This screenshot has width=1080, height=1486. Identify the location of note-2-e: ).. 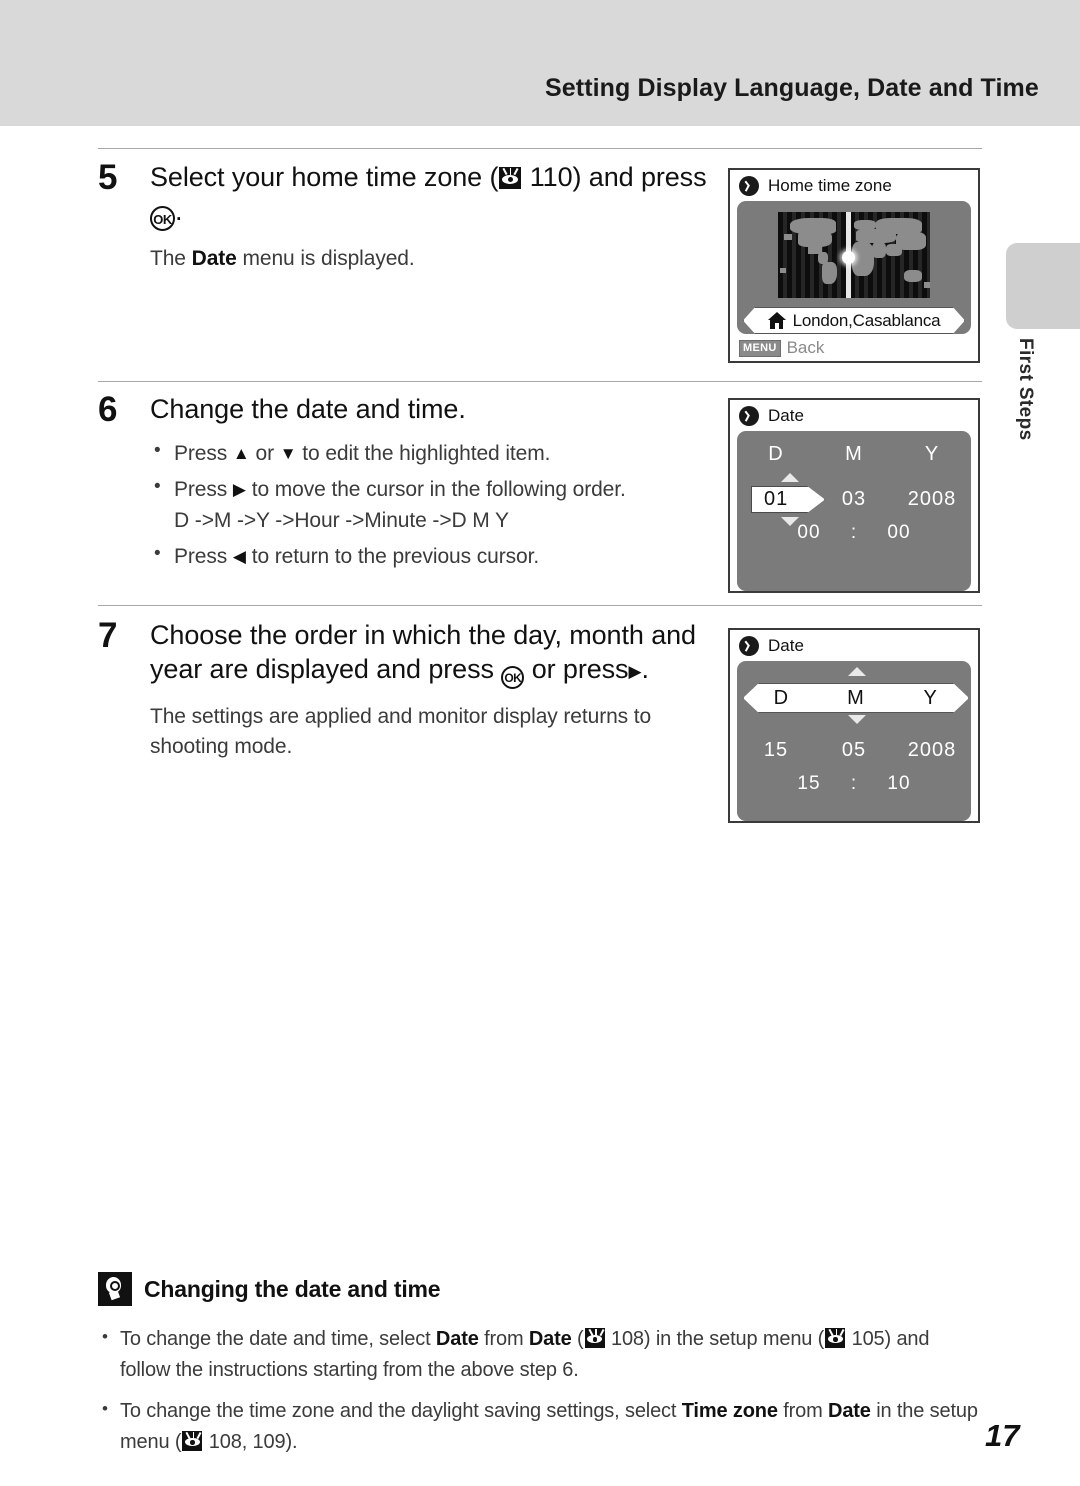
(291, 1442).